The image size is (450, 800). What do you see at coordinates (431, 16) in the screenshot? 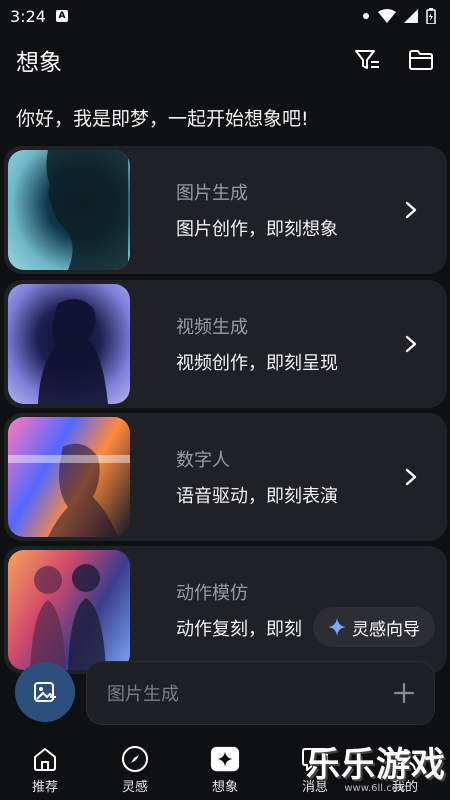
I see `battery-icon` at bounding box center [431, 16].